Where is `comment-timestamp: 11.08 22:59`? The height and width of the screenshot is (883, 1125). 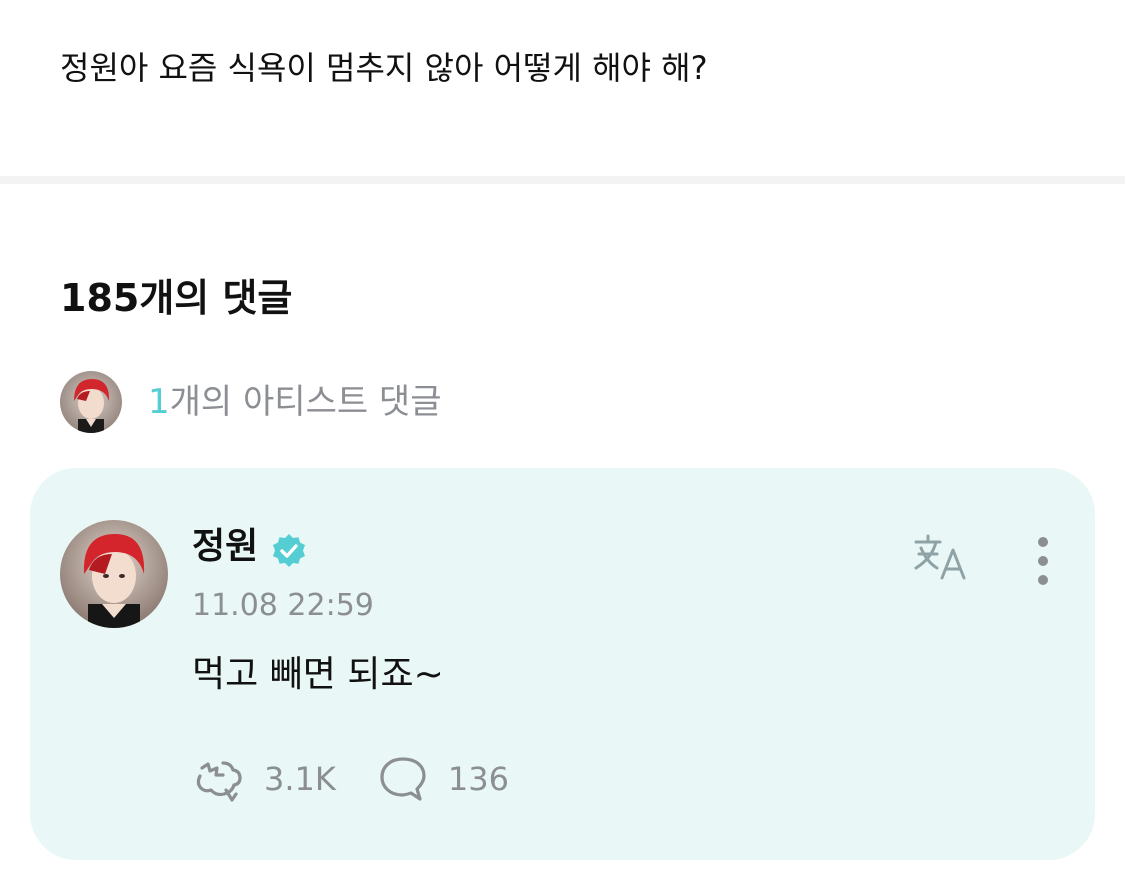
comment-timestamp: 11.08 22:59 is located at coordinates (283, 605).